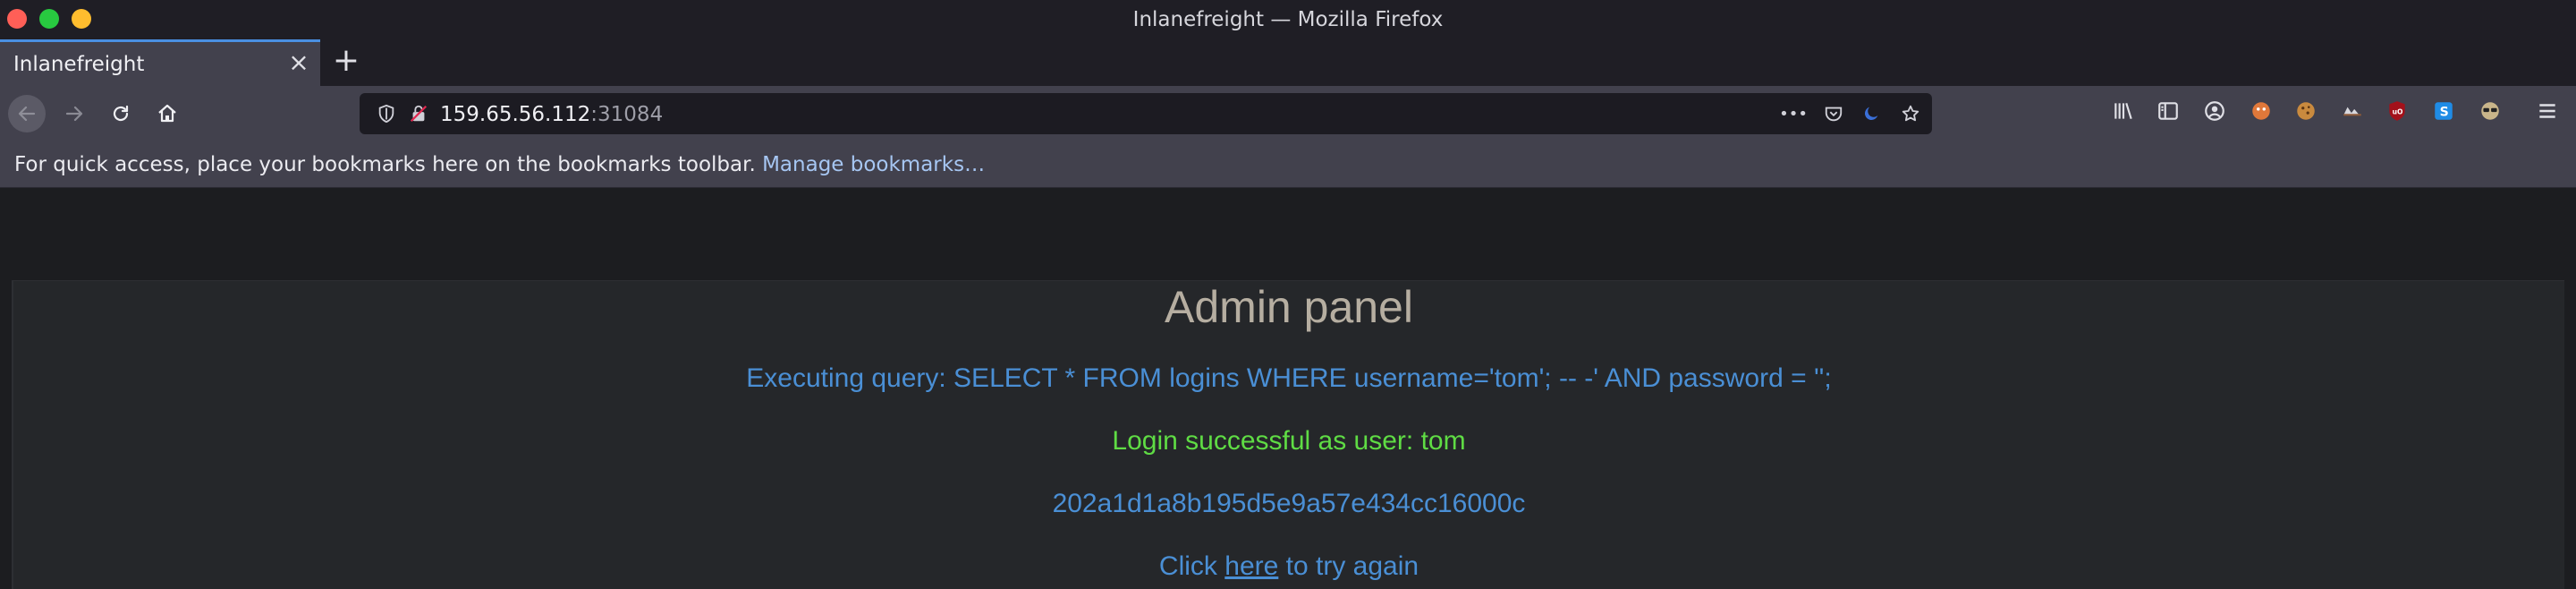  I want to click on forward-arrow-icon, so click(74, 114).